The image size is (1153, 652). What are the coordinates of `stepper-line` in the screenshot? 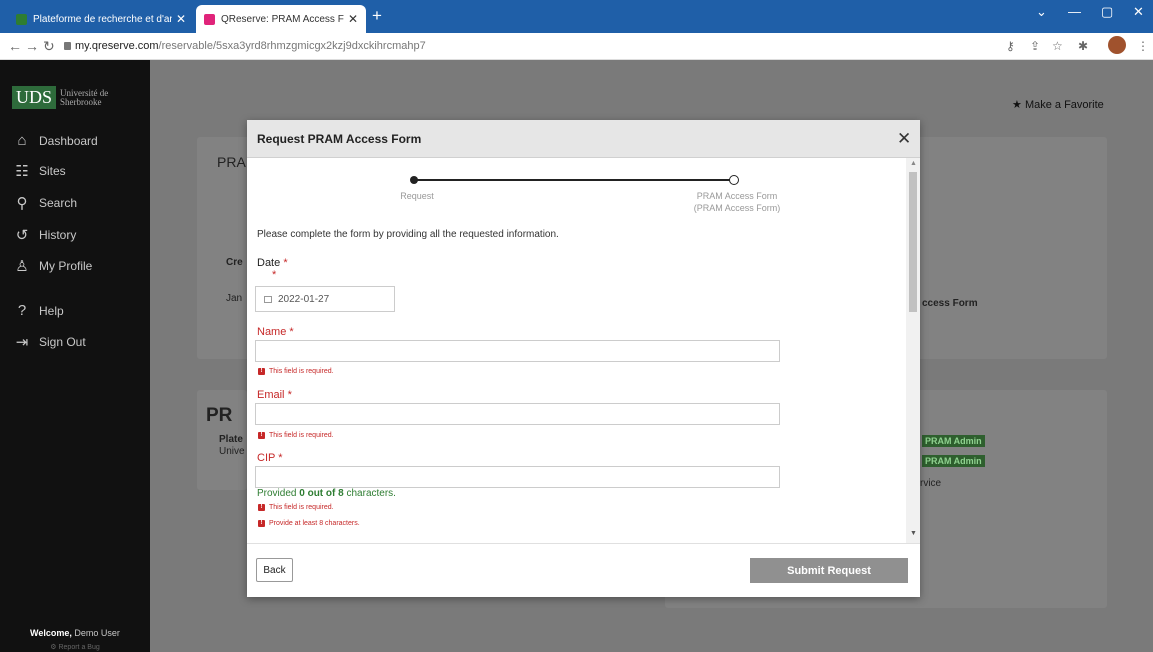 It's located at (573, 180).